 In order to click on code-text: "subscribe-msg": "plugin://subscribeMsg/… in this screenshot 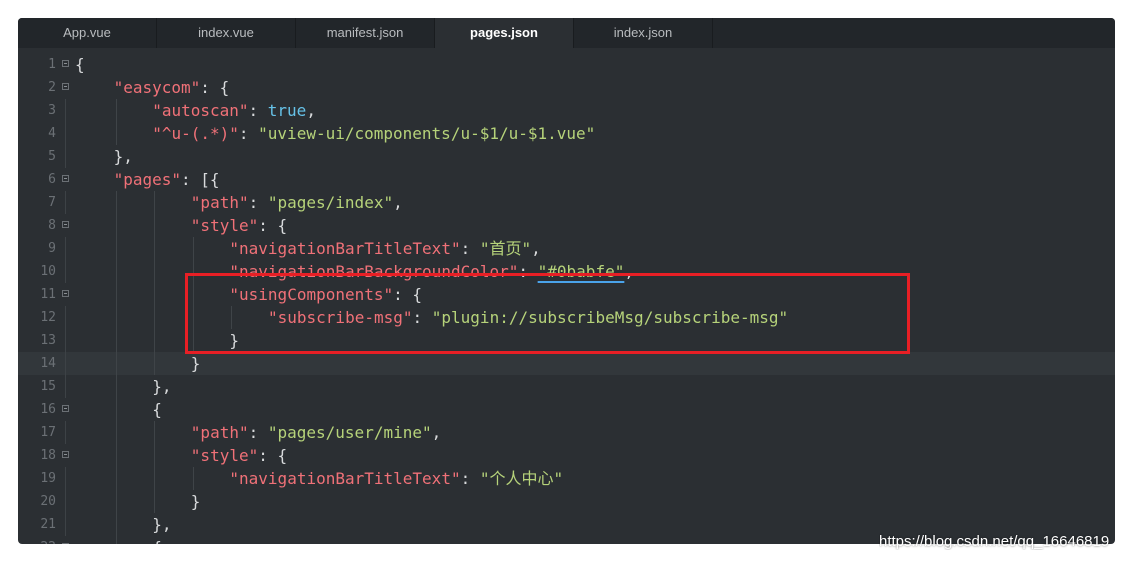, I will do `click(528, 317)`.